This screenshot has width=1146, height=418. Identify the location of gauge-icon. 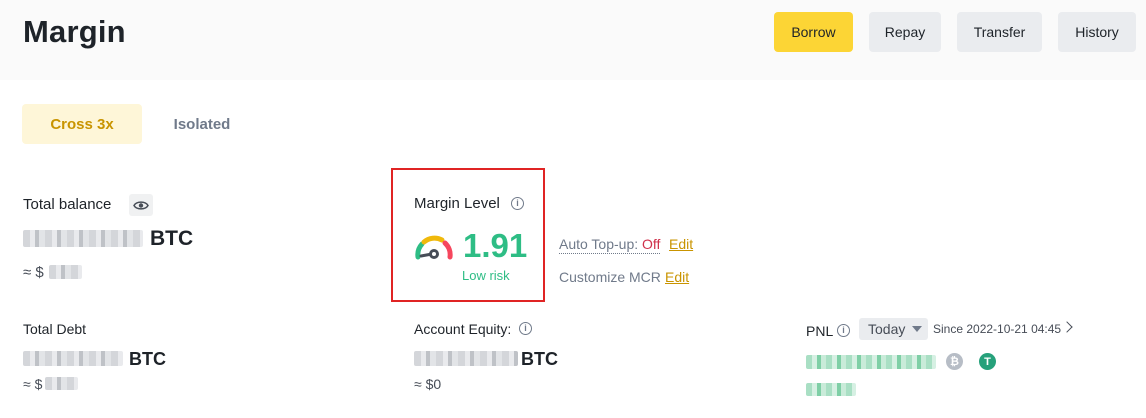
(434, 247).